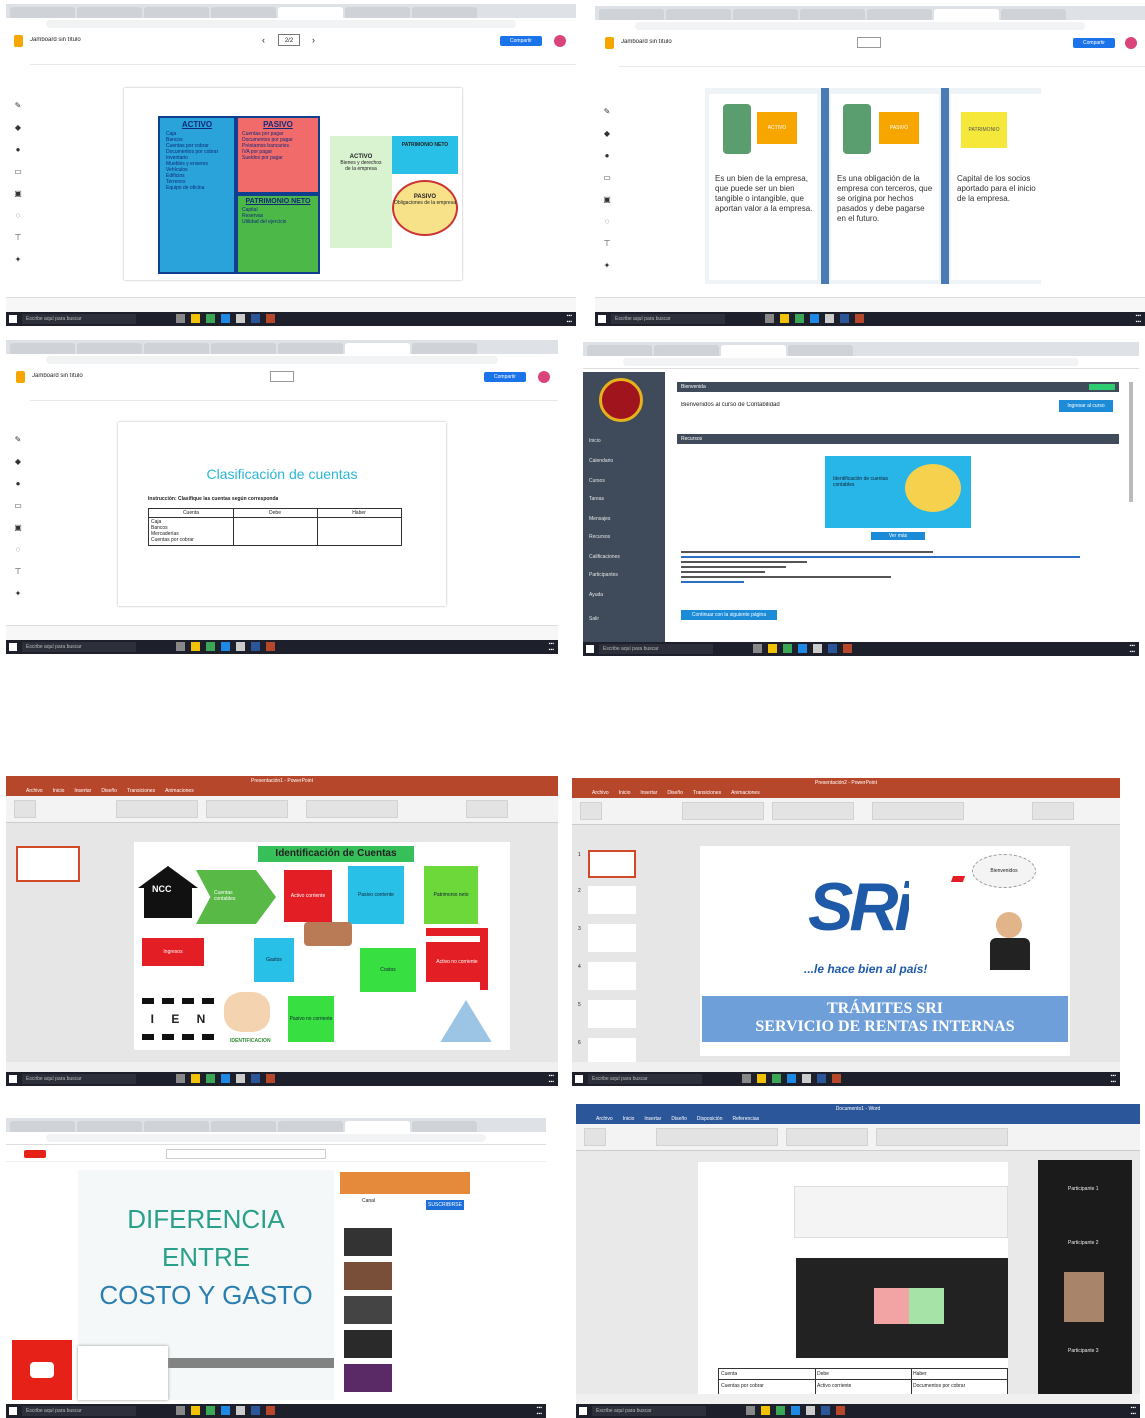 Image resolution: width=1145 pixels, height=1418 pixels. What do you see at coordinates (607, 266) in the screenshot?
I see `laser-icon: ✦` at bounding box center [607, 266].